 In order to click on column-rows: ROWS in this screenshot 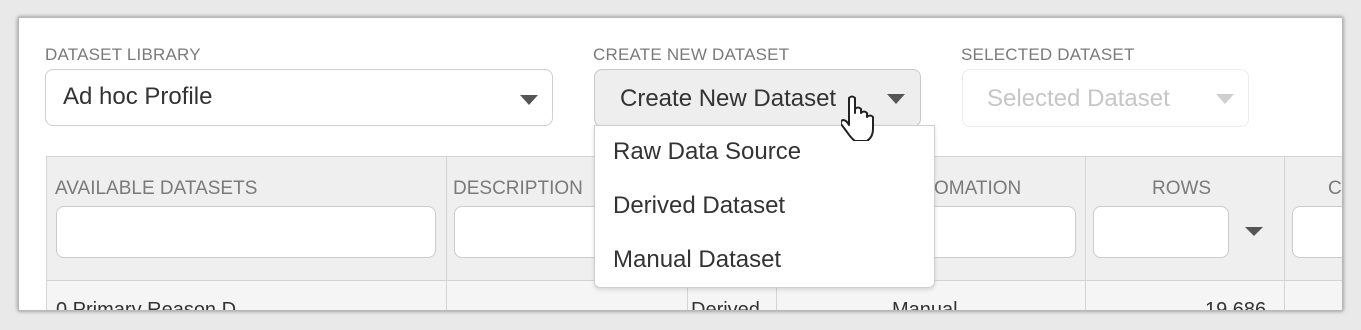, I will do `click(1181, 189)`.